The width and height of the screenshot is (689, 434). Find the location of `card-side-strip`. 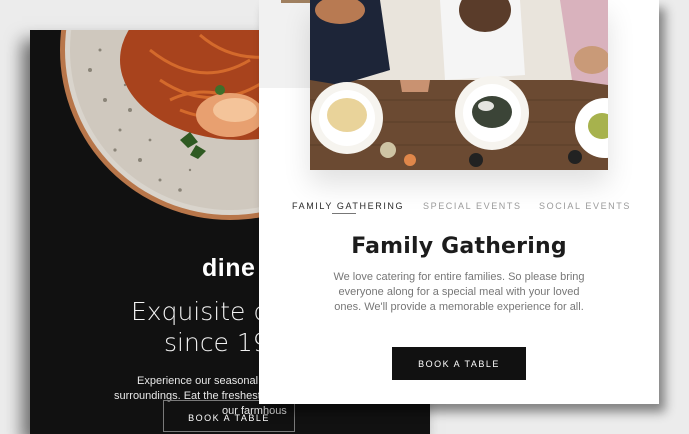

card-side-strip is located at coordinates (284, 44).